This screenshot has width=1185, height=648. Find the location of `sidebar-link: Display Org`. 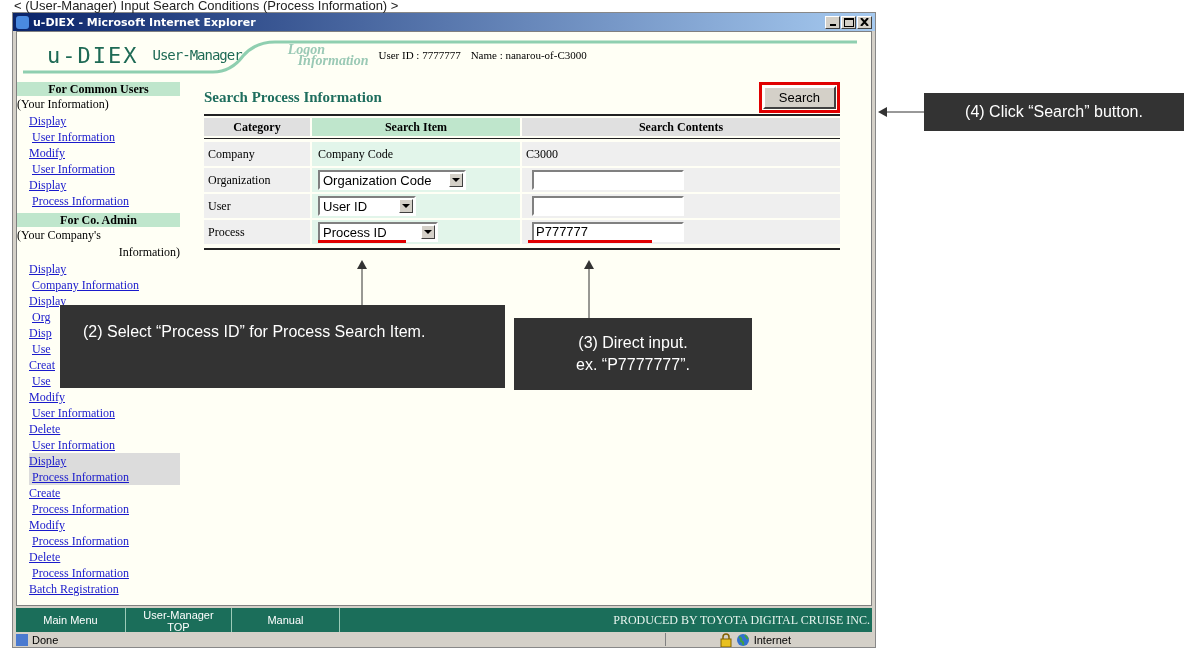

sidebar-link: Display Org is located at coordinates (48, 309).